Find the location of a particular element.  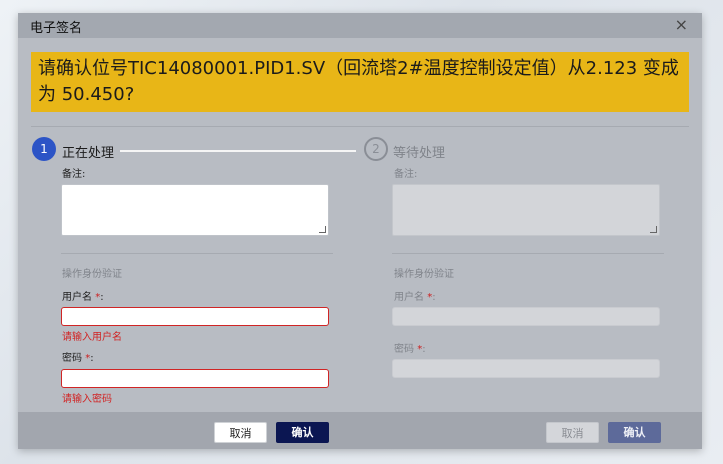

confirm-button-disabled: 确认 is located at coordinates (634, 432).